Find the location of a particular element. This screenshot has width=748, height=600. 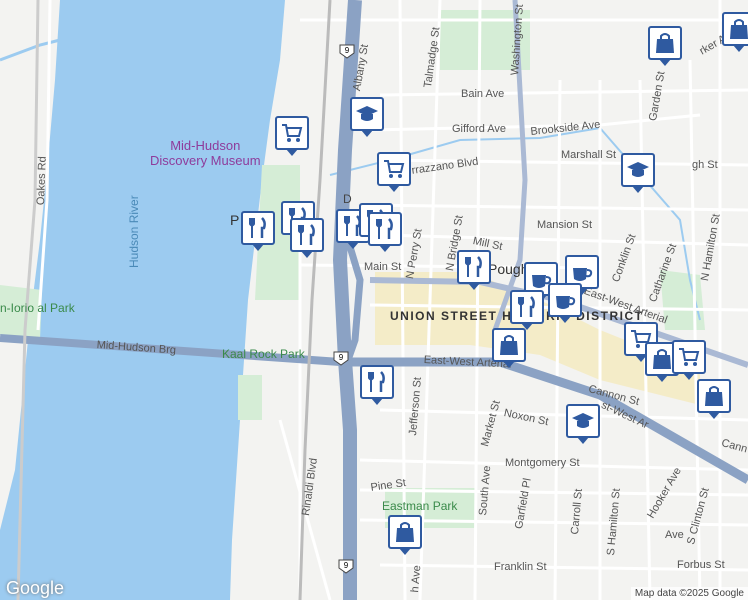

iorio-park-label: n-Iorio al Park is located at coordinates (37, 308).